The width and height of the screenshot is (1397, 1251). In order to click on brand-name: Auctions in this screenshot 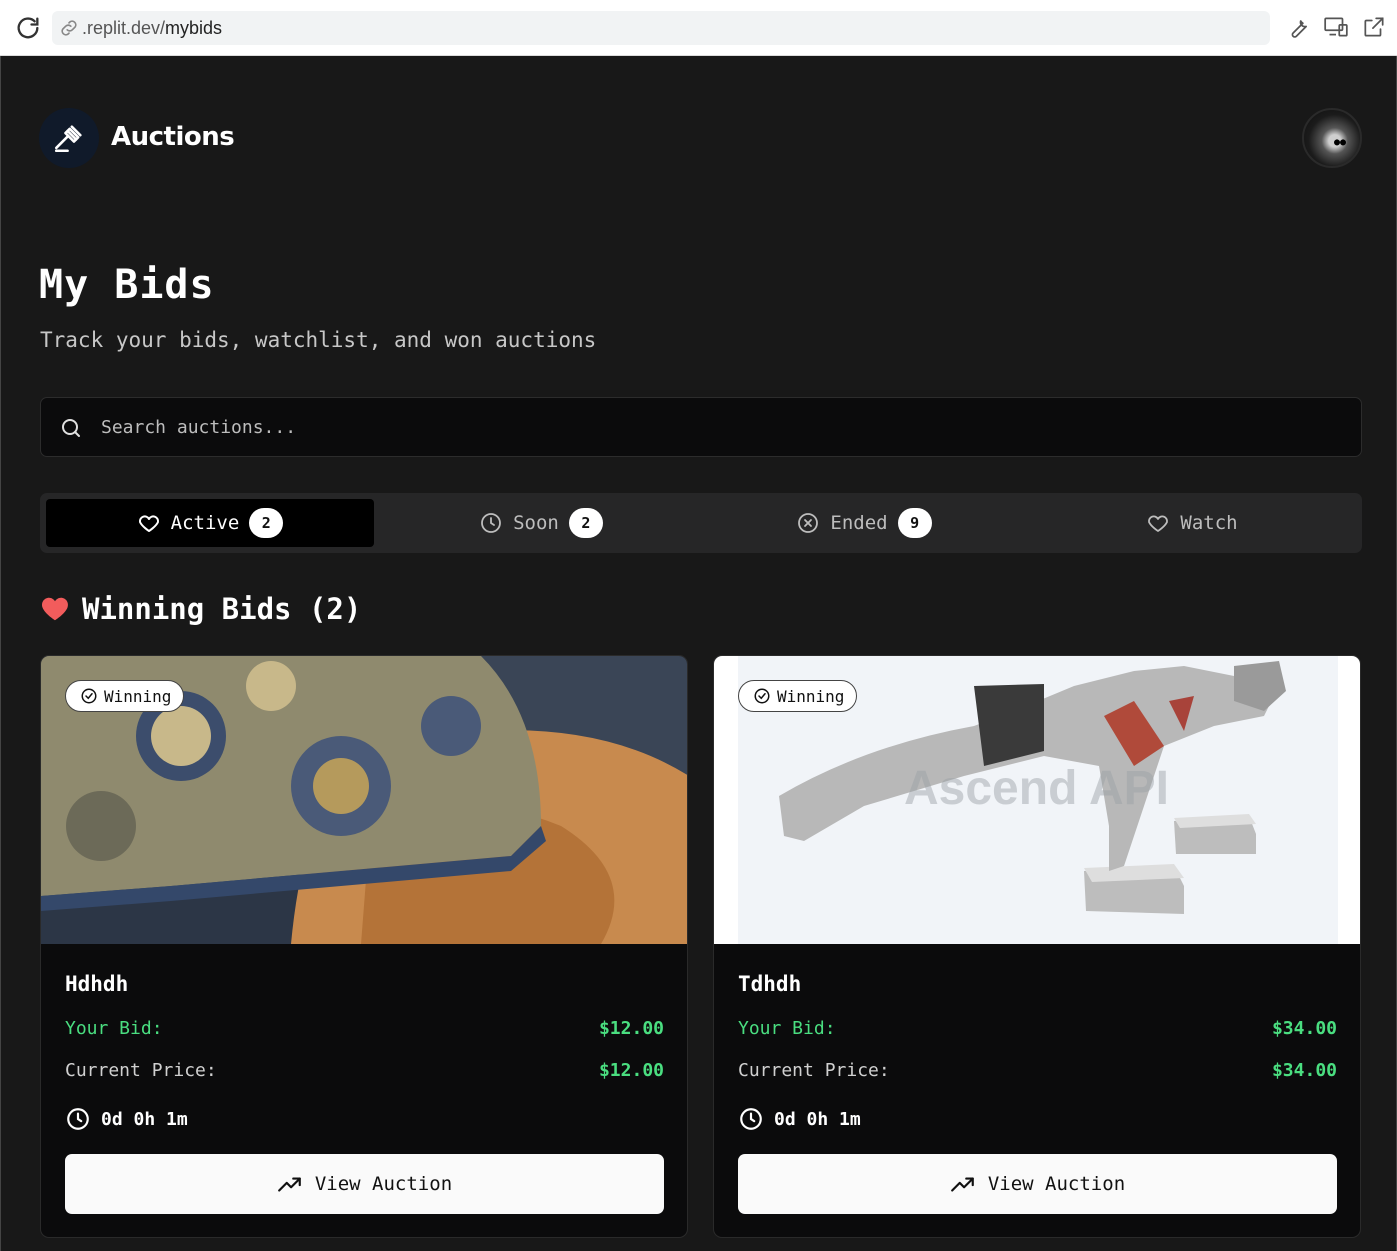, I will do `click(173, 137)`.